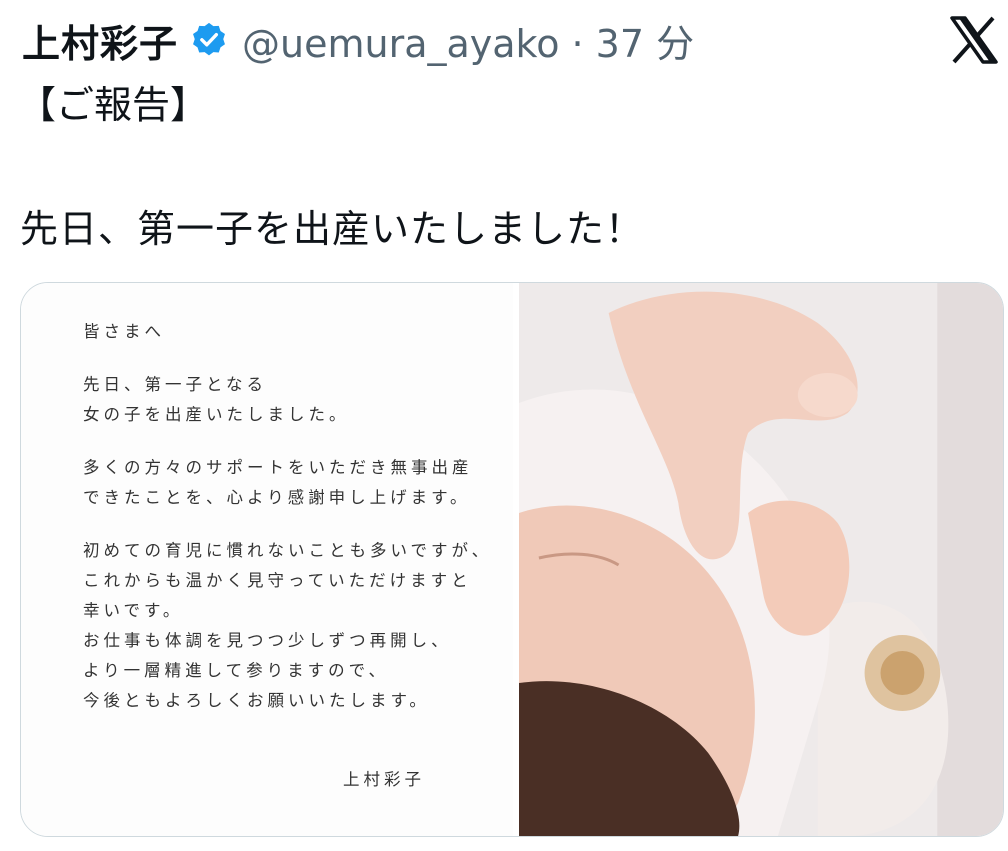 This screenshot has width=1008, height=851. What do you see at coordinates (332, 229) in the screenshot?
I see `tweet-body: 先日、第一子を出産いたしました！` at bounding box center [332, 229].